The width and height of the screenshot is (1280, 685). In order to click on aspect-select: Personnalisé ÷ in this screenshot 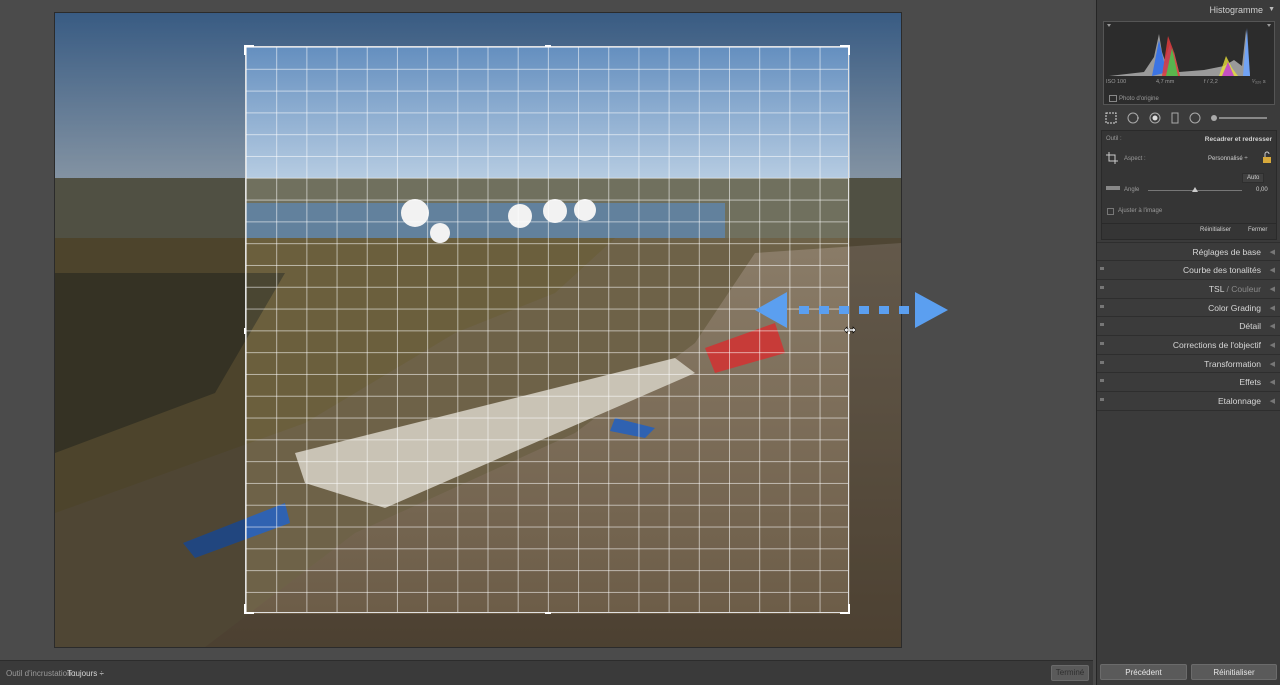, I will do `click(1228, 159)`.